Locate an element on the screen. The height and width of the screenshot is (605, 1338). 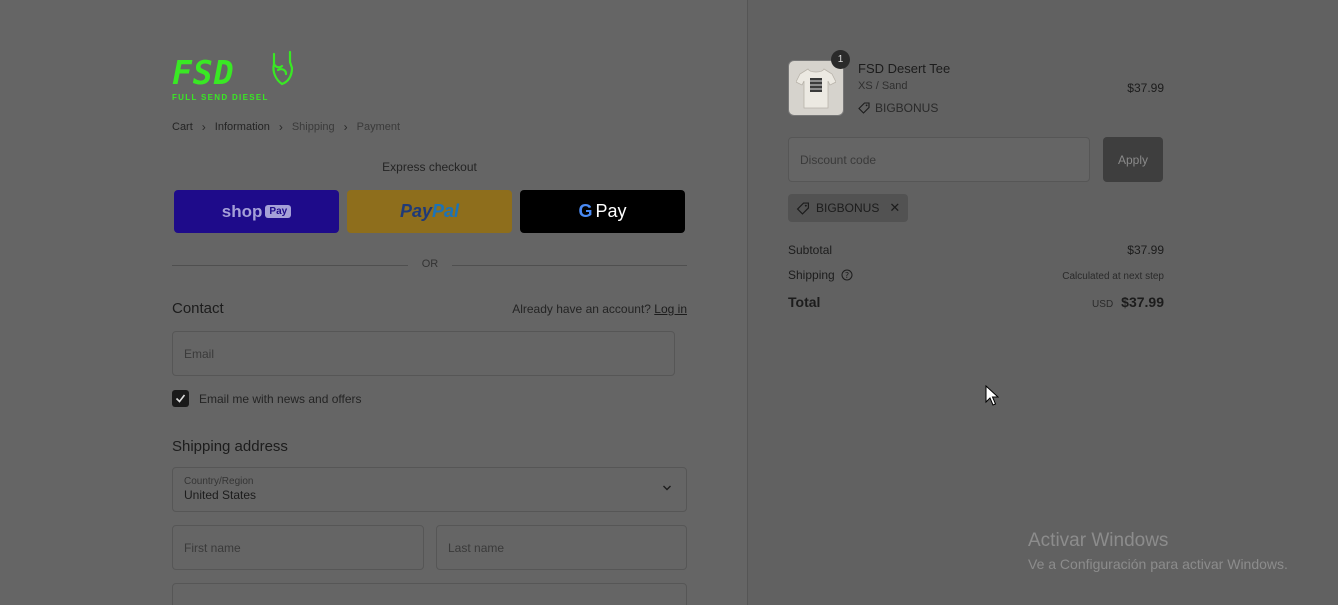
discount-code-field: Discount code is located at coordinates (939, 159).